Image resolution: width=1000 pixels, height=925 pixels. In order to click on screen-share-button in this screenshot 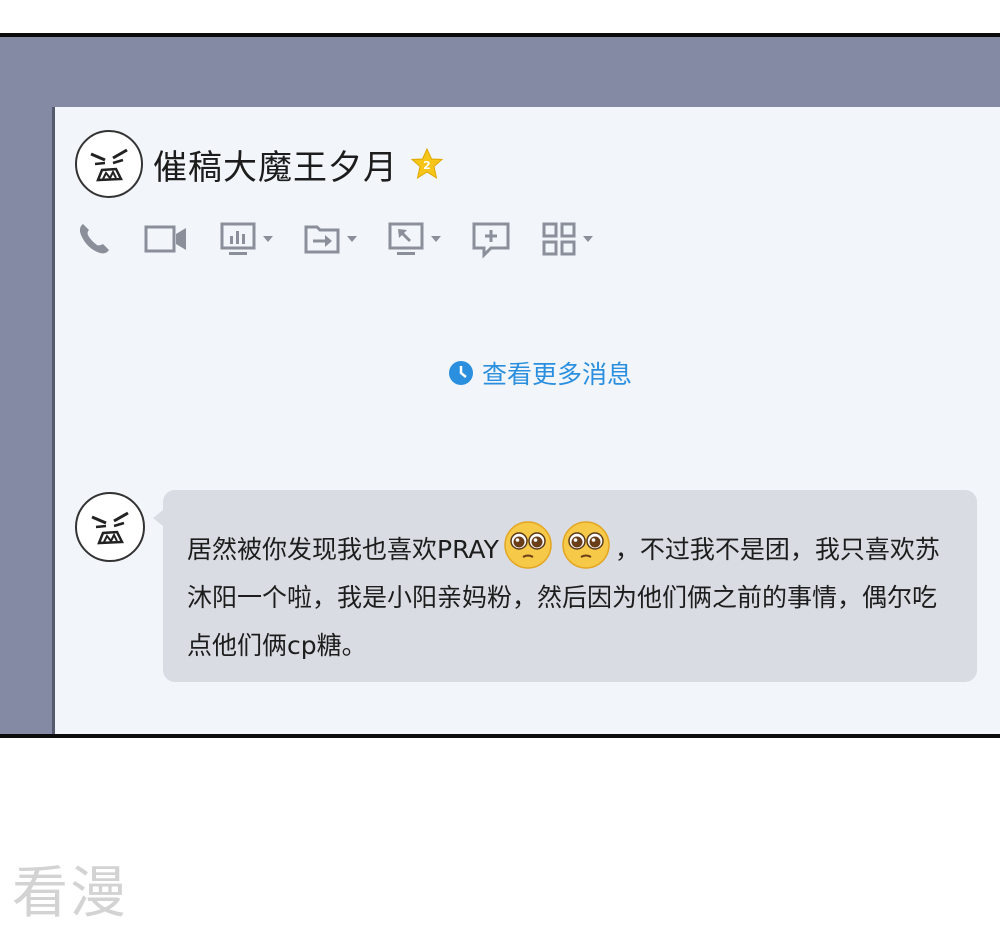, I will do `click(246, 239)`.